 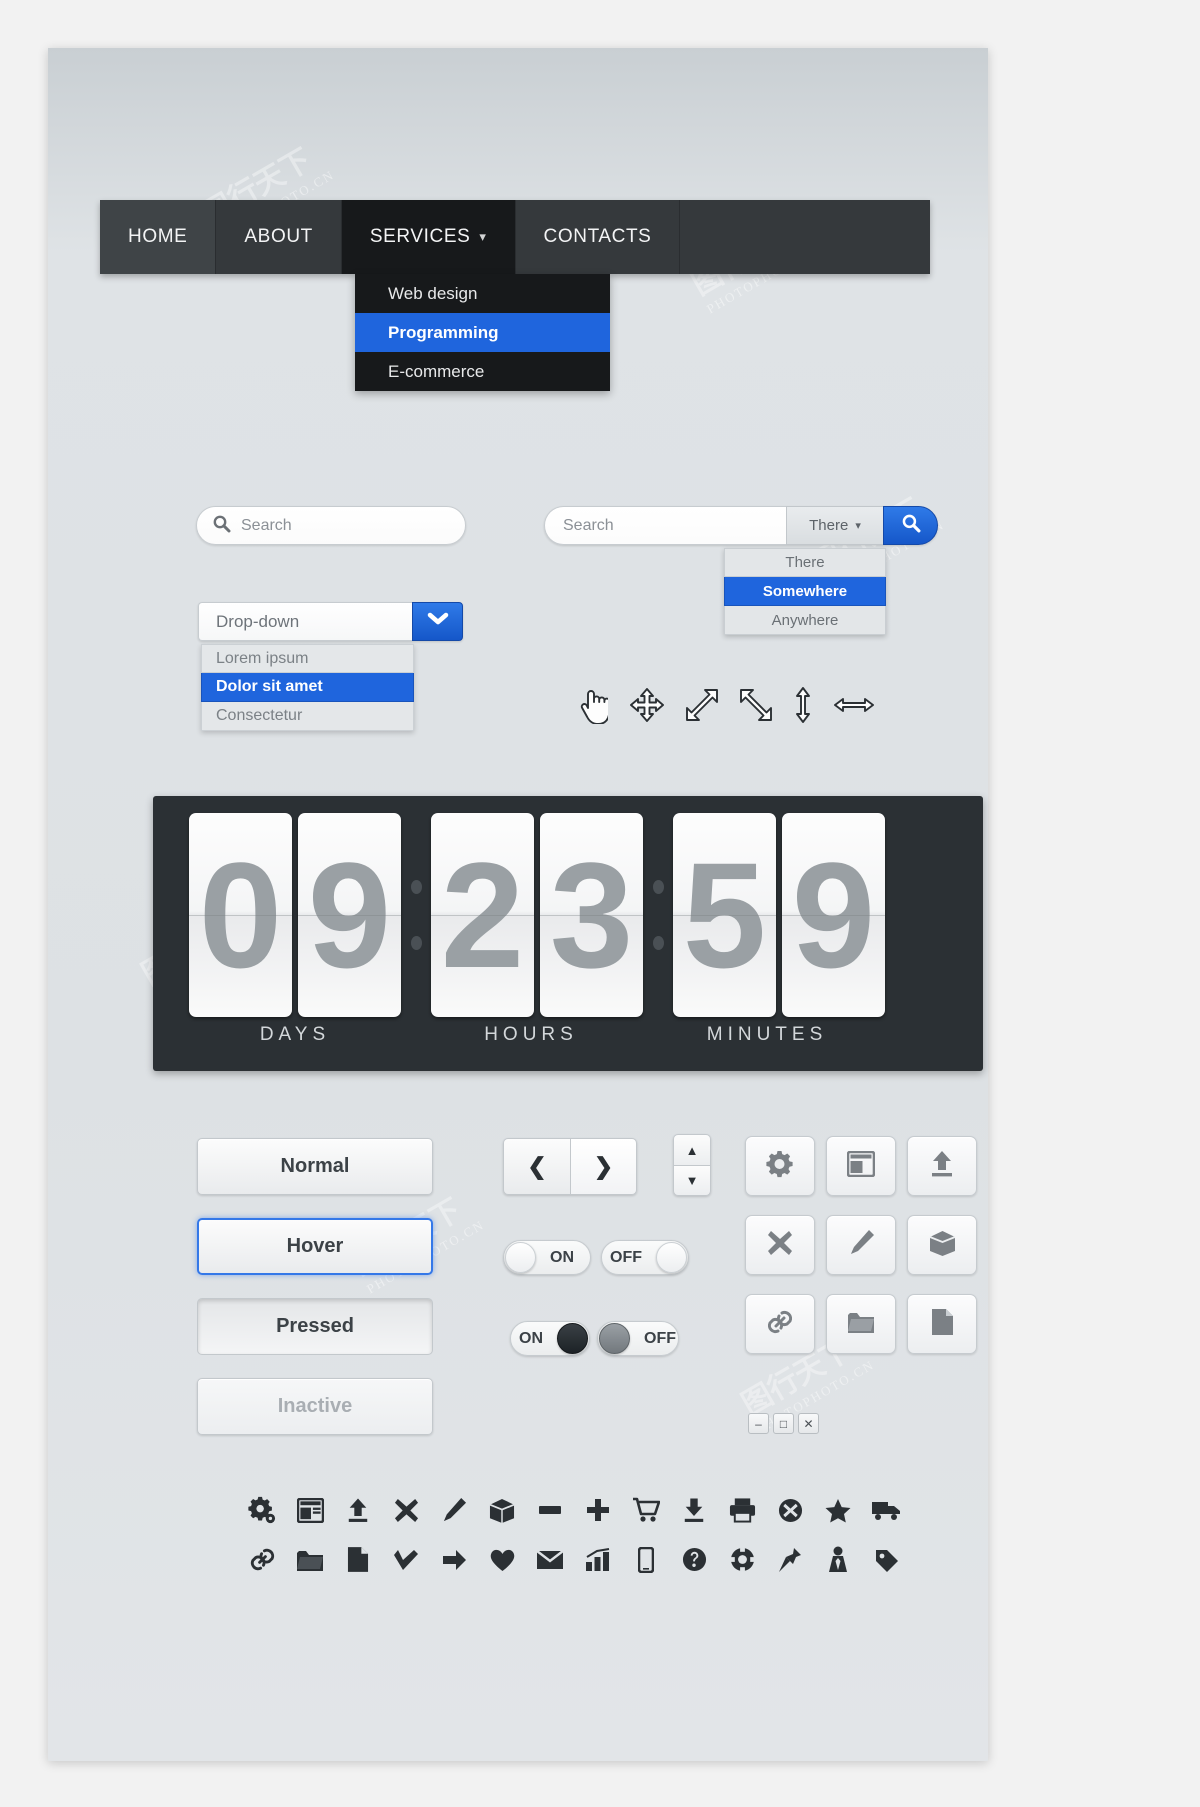 What do you see at coordinates (547, 1257) in the screenshot?
I see `toggle-on-light: ON` at bounding box center [547, 1257].